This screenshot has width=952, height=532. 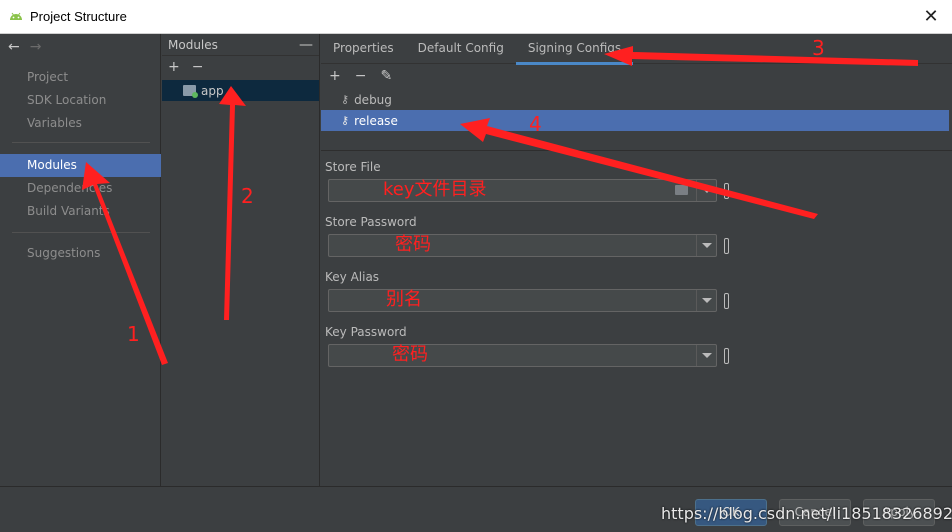 What do you see at coordinates (14, 47) in the screenshot?
I see `back-arrow-icon: ←` at bounding box center [14, 47].